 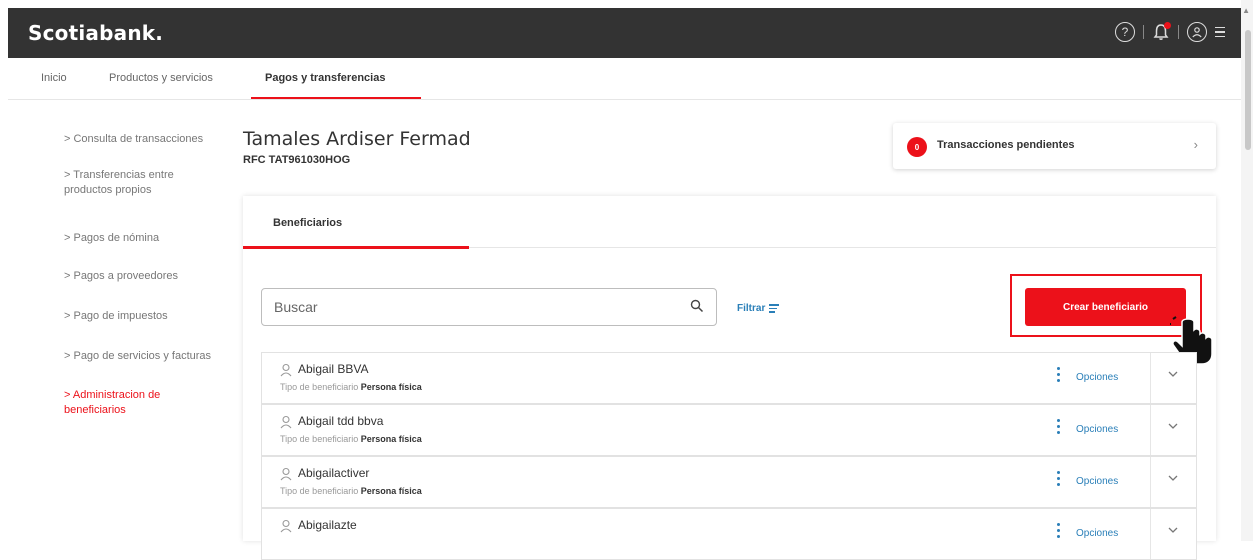 I want to click on search-icon, so click(x=697, y=306).